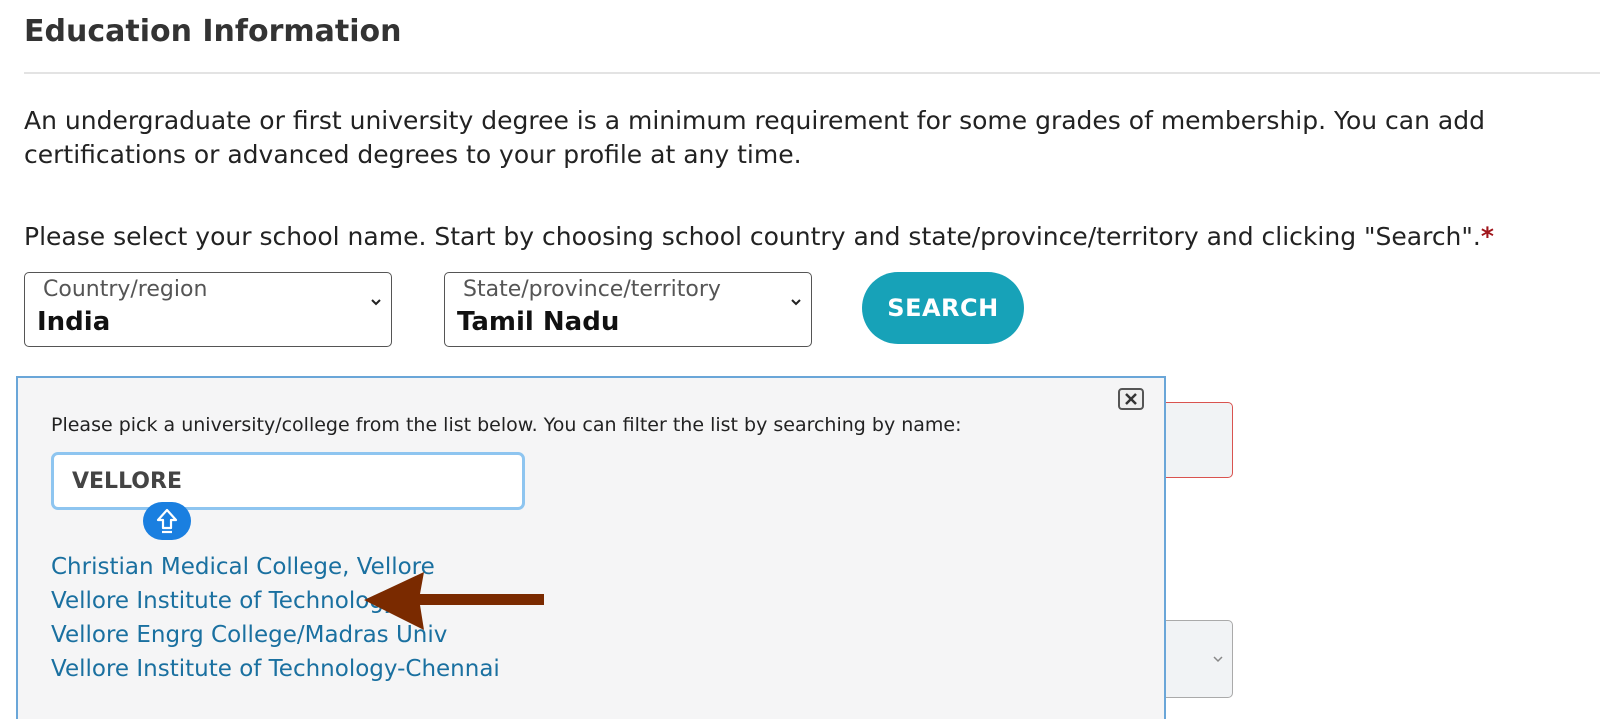 This screenshot has height=719, width=1600. What do you see at coordinates (167, 521) in the screenshot?
I see `shift-arrow-icon` at bounding box center [167, 521].